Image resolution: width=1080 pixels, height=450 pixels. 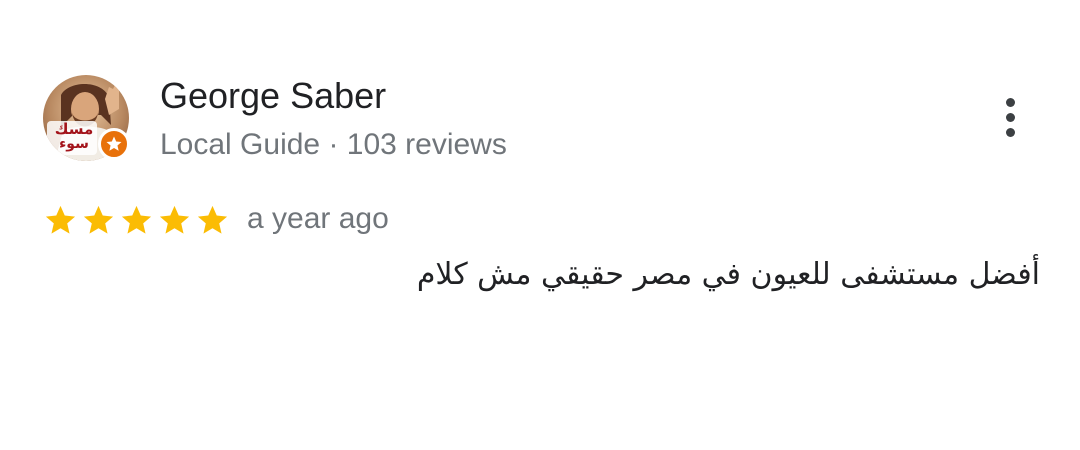 I want to click on review-date: a year ago, so click(x=318, y=218).